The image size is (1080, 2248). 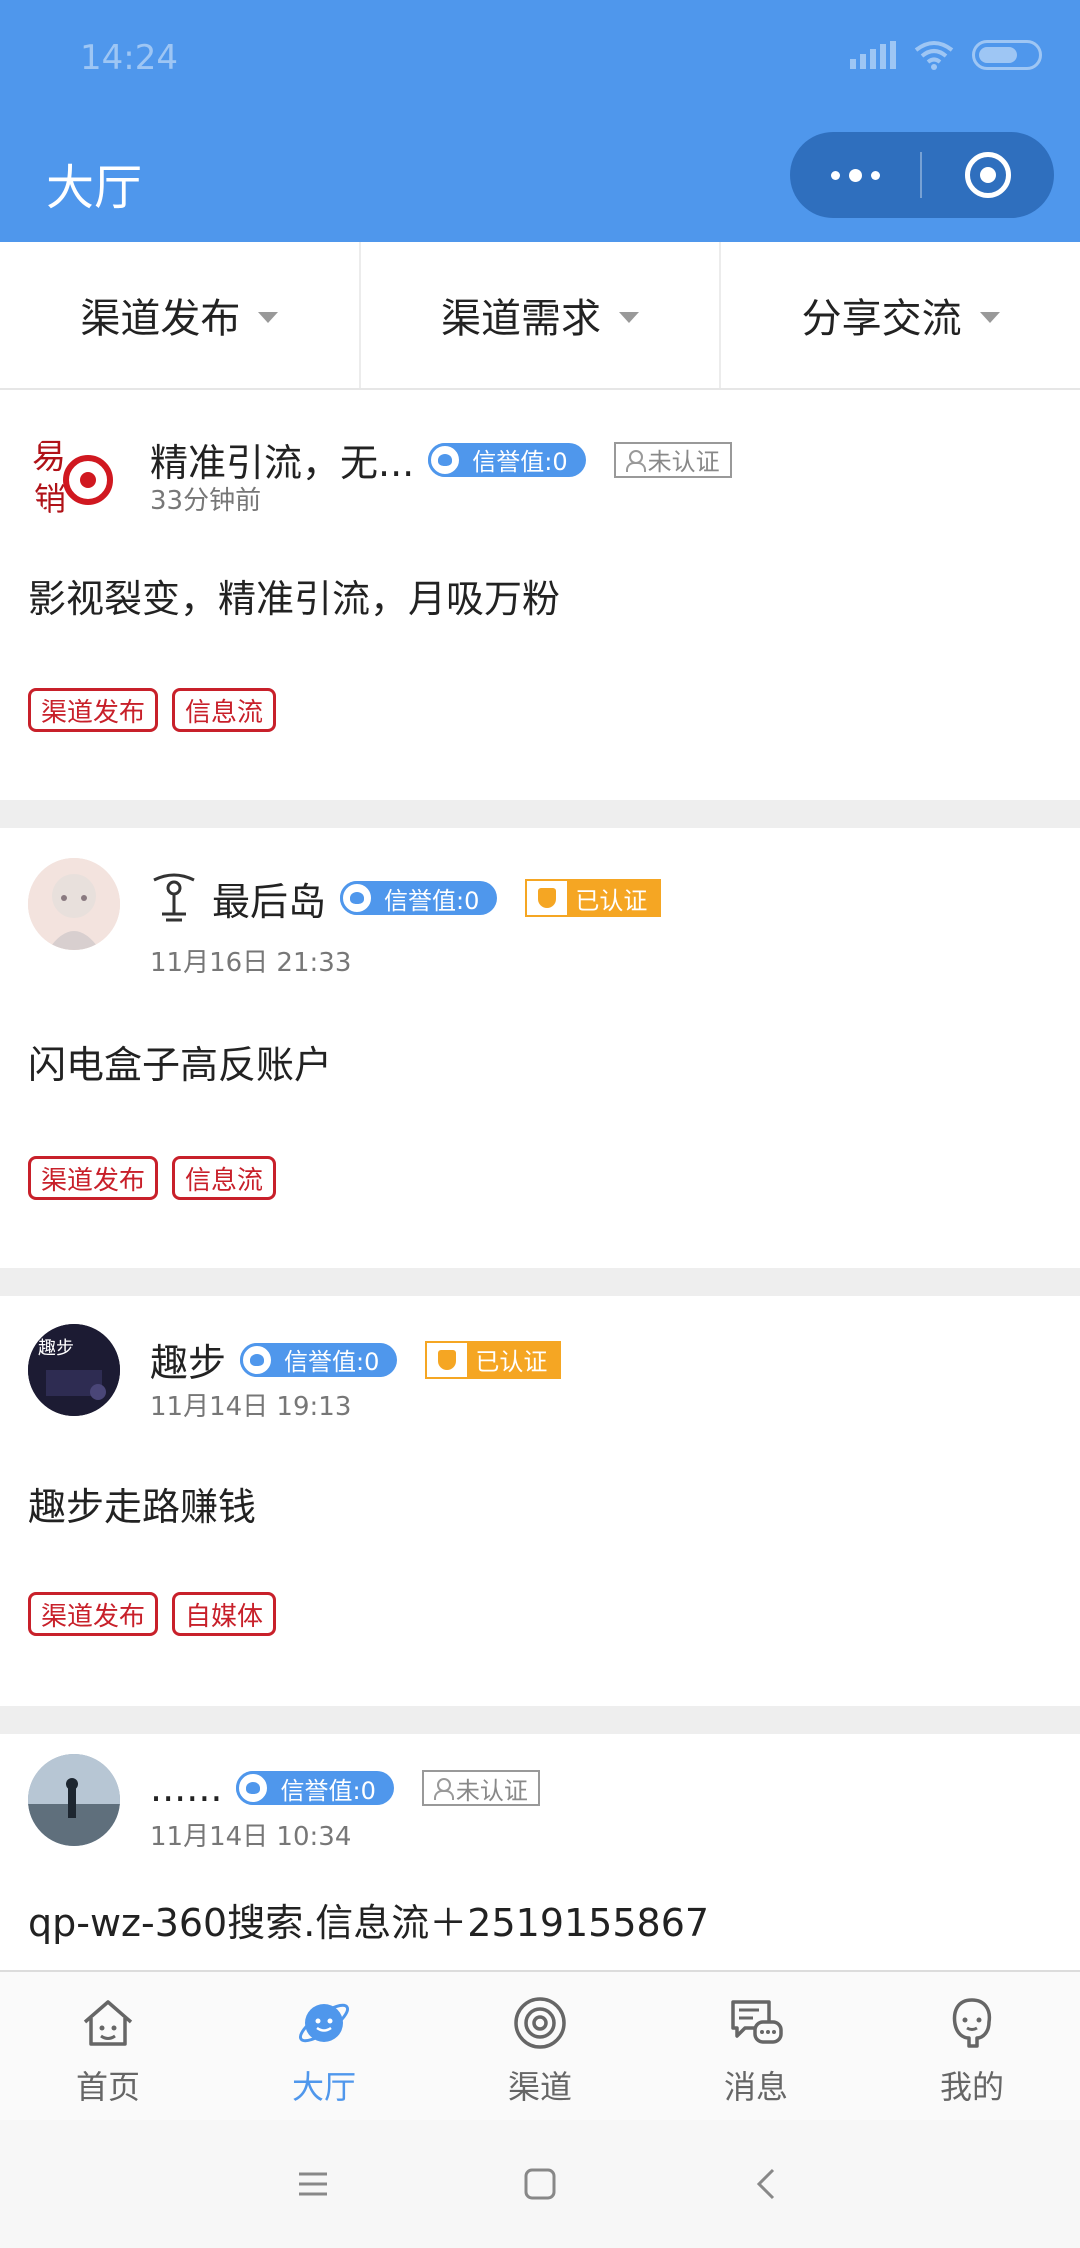 What do you see at coordinates (1007, 55) in the screenshot?
I see `battery-icon` at bounding box center [1007, 55].